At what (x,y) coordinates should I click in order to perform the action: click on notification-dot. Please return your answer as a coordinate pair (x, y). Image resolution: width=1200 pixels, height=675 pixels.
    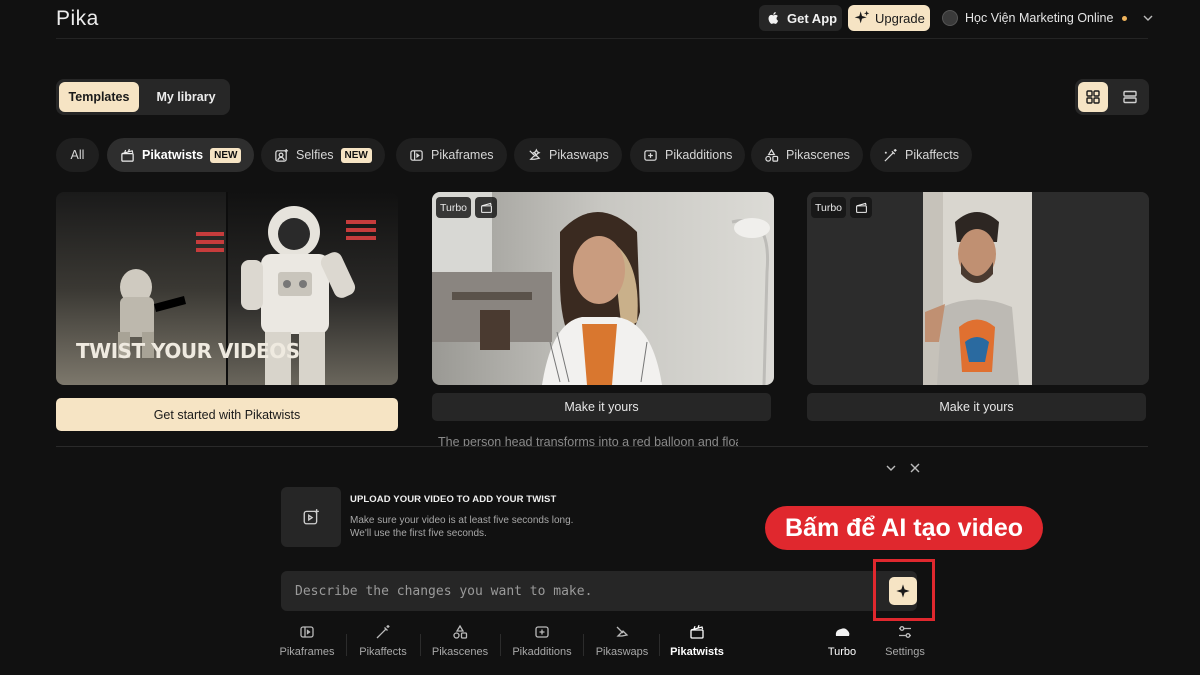
    Looking at the image, I should click on (1125, 18).